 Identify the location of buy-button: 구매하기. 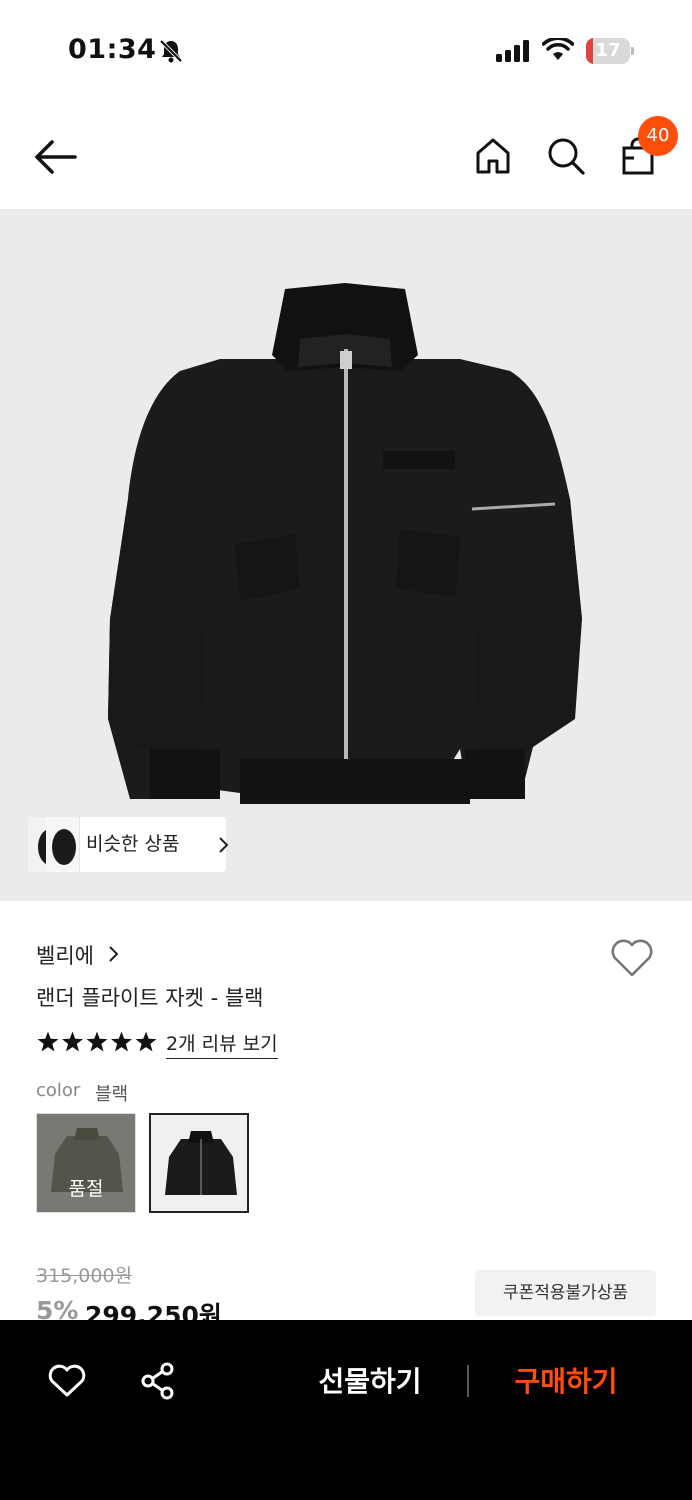
(566, 1382).